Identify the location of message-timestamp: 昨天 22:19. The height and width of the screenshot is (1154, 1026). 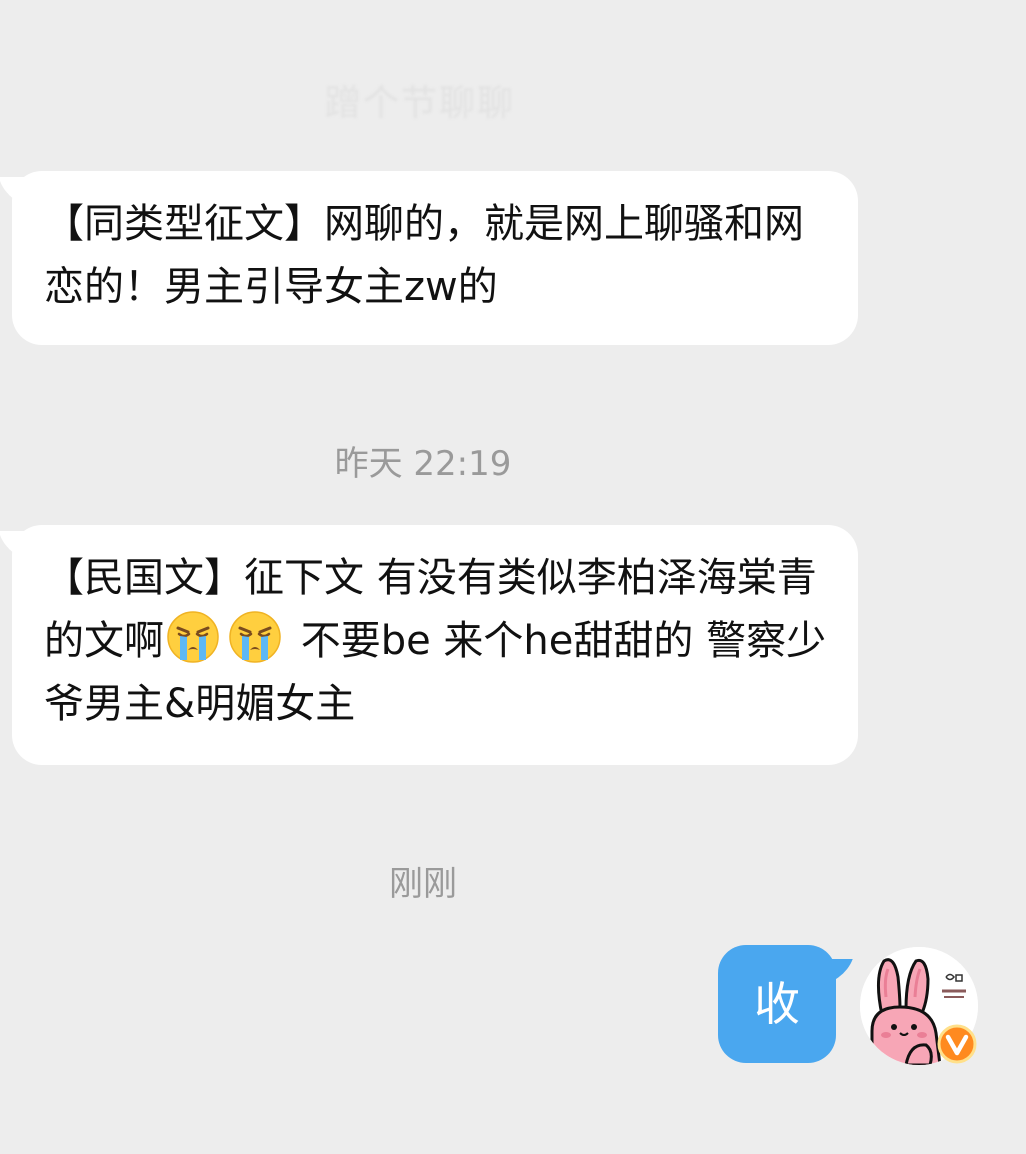
(423, 464).